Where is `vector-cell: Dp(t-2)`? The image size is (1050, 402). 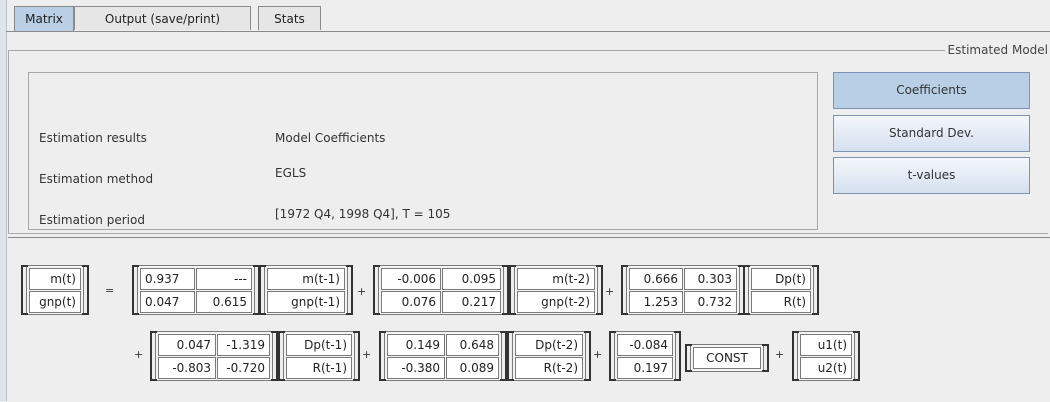 vector-cell: Dp(t-2) is located at coordinates (549, 345).